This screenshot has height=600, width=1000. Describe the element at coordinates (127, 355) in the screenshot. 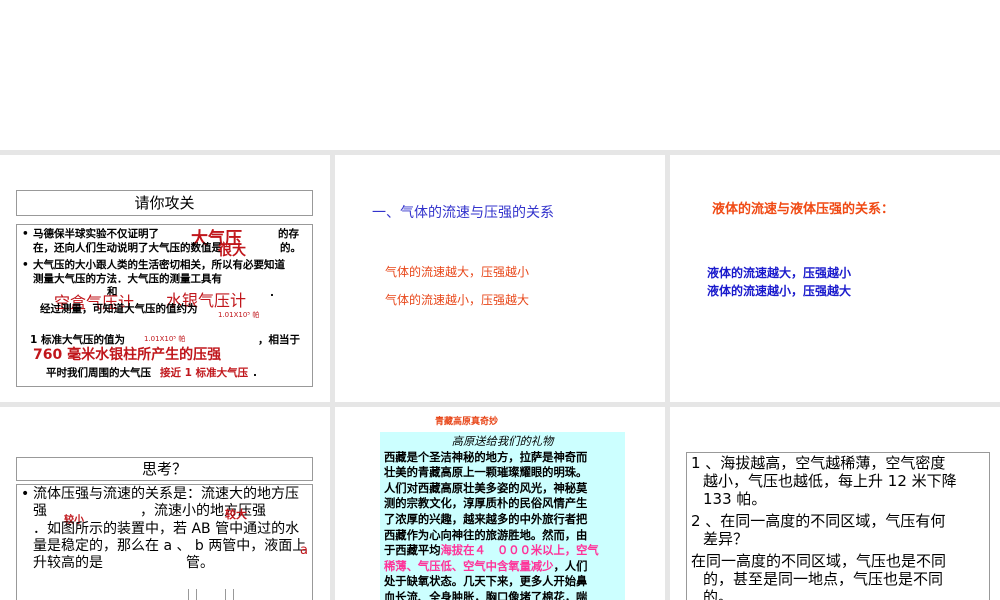

I see `answer: 760 毫米水银柱所产生的压强` at that location.